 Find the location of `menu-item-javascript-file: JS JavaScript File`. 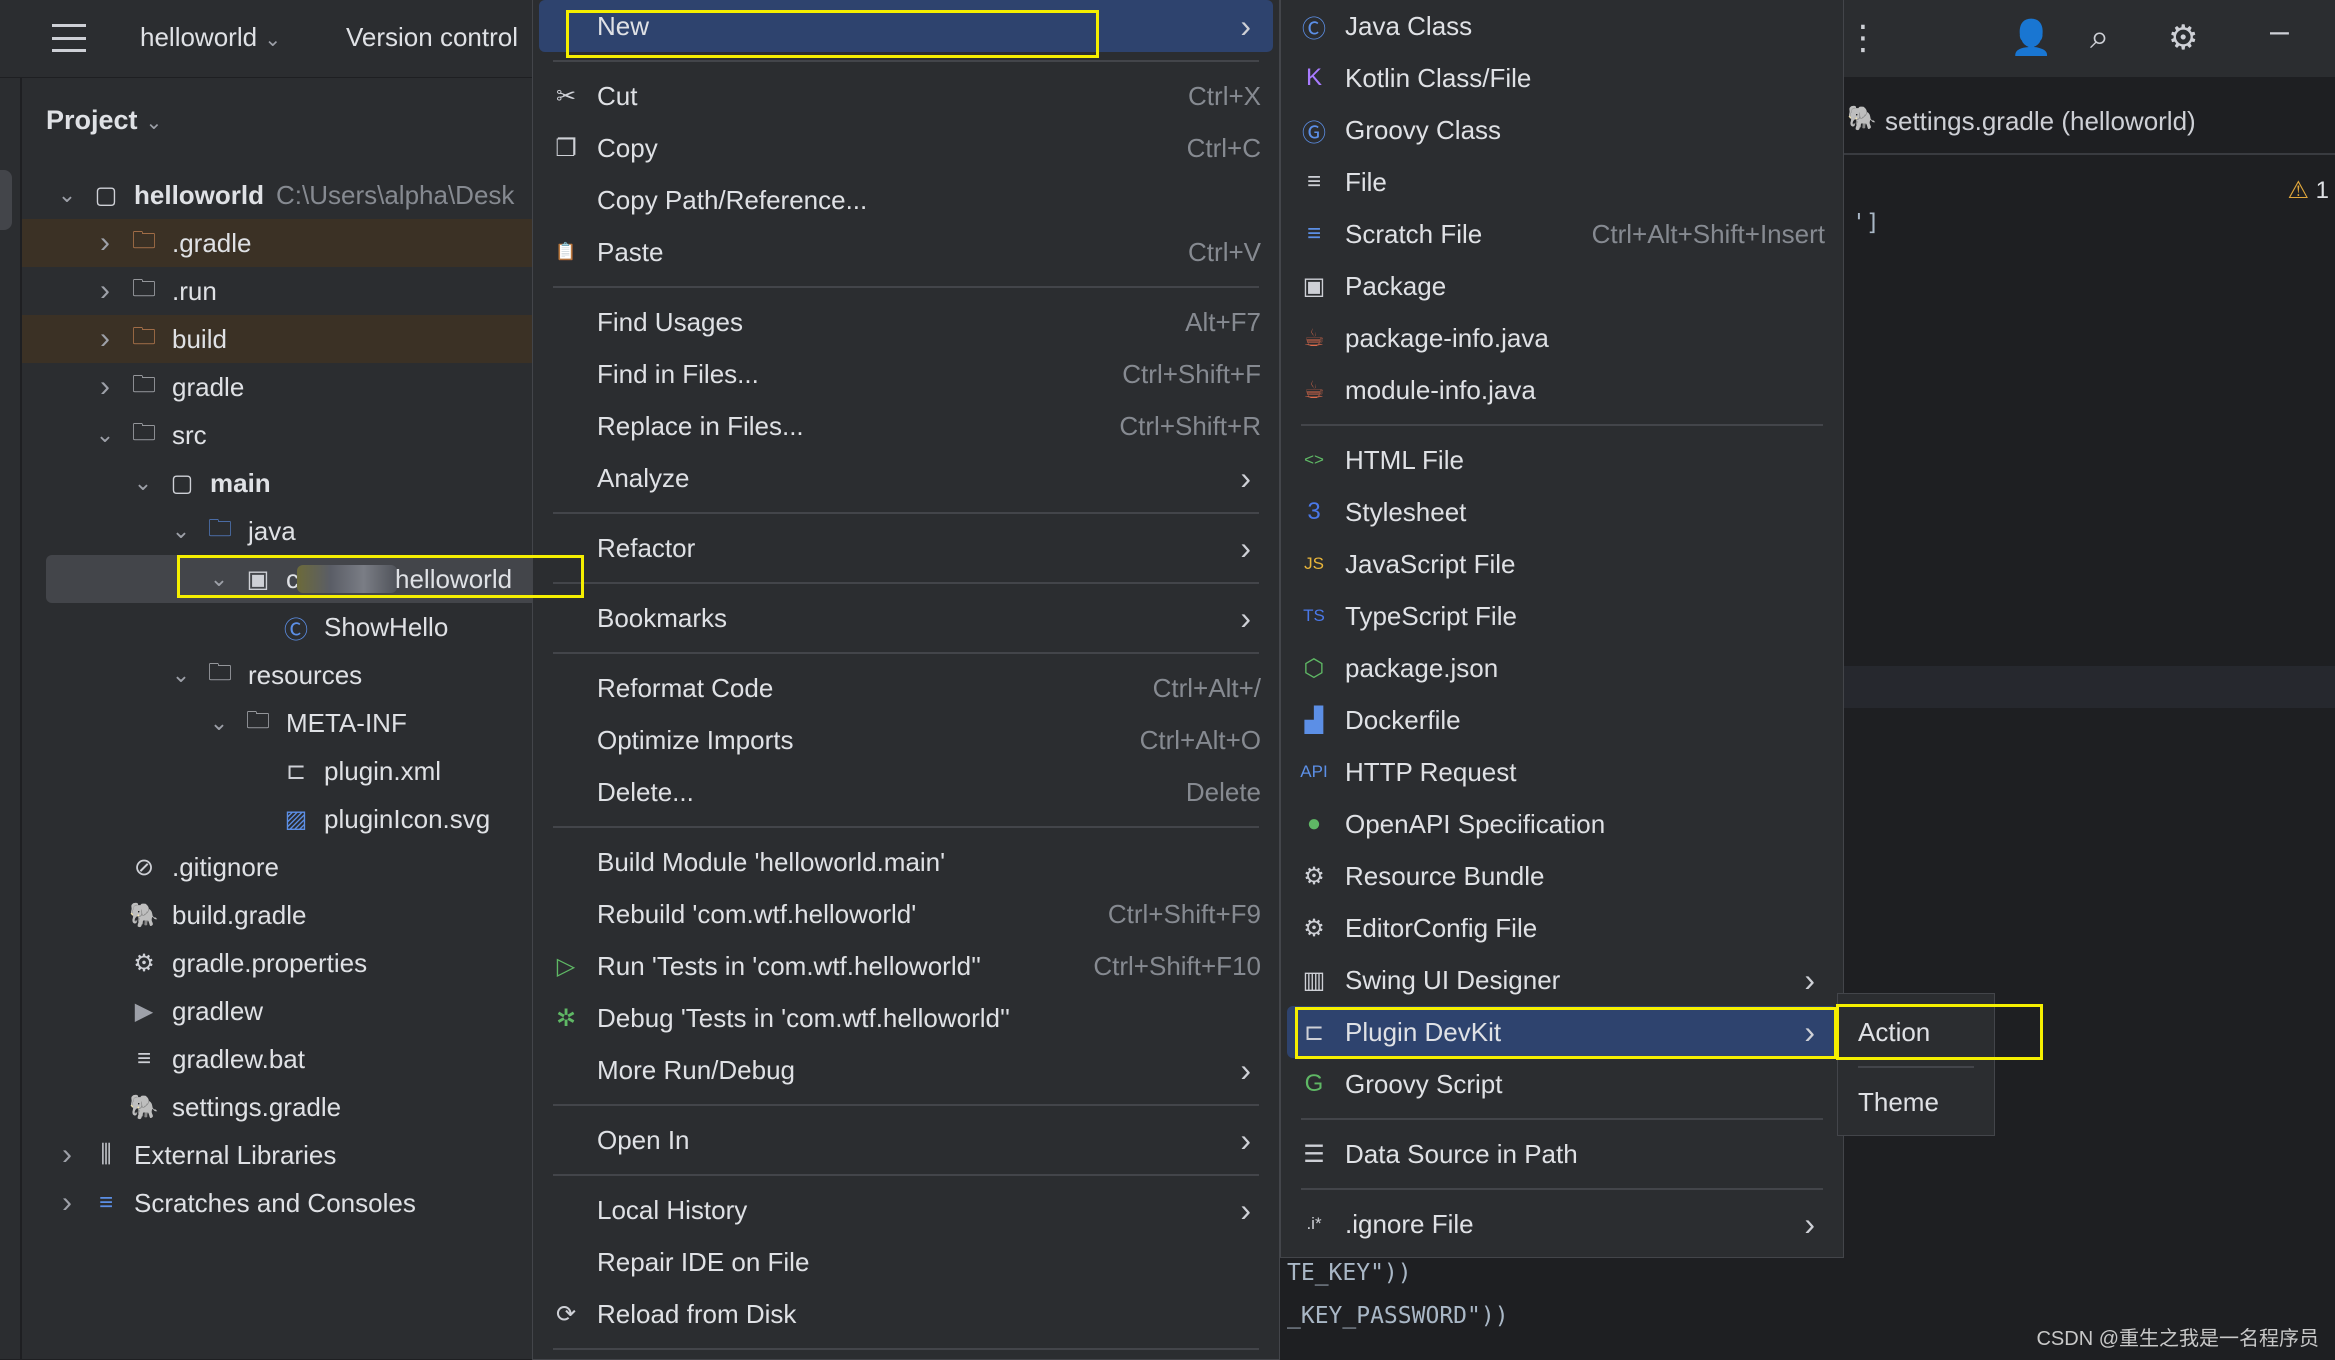

menu-item-javascript-file: JS JavaScript File is located at coordinates (1562, 564).